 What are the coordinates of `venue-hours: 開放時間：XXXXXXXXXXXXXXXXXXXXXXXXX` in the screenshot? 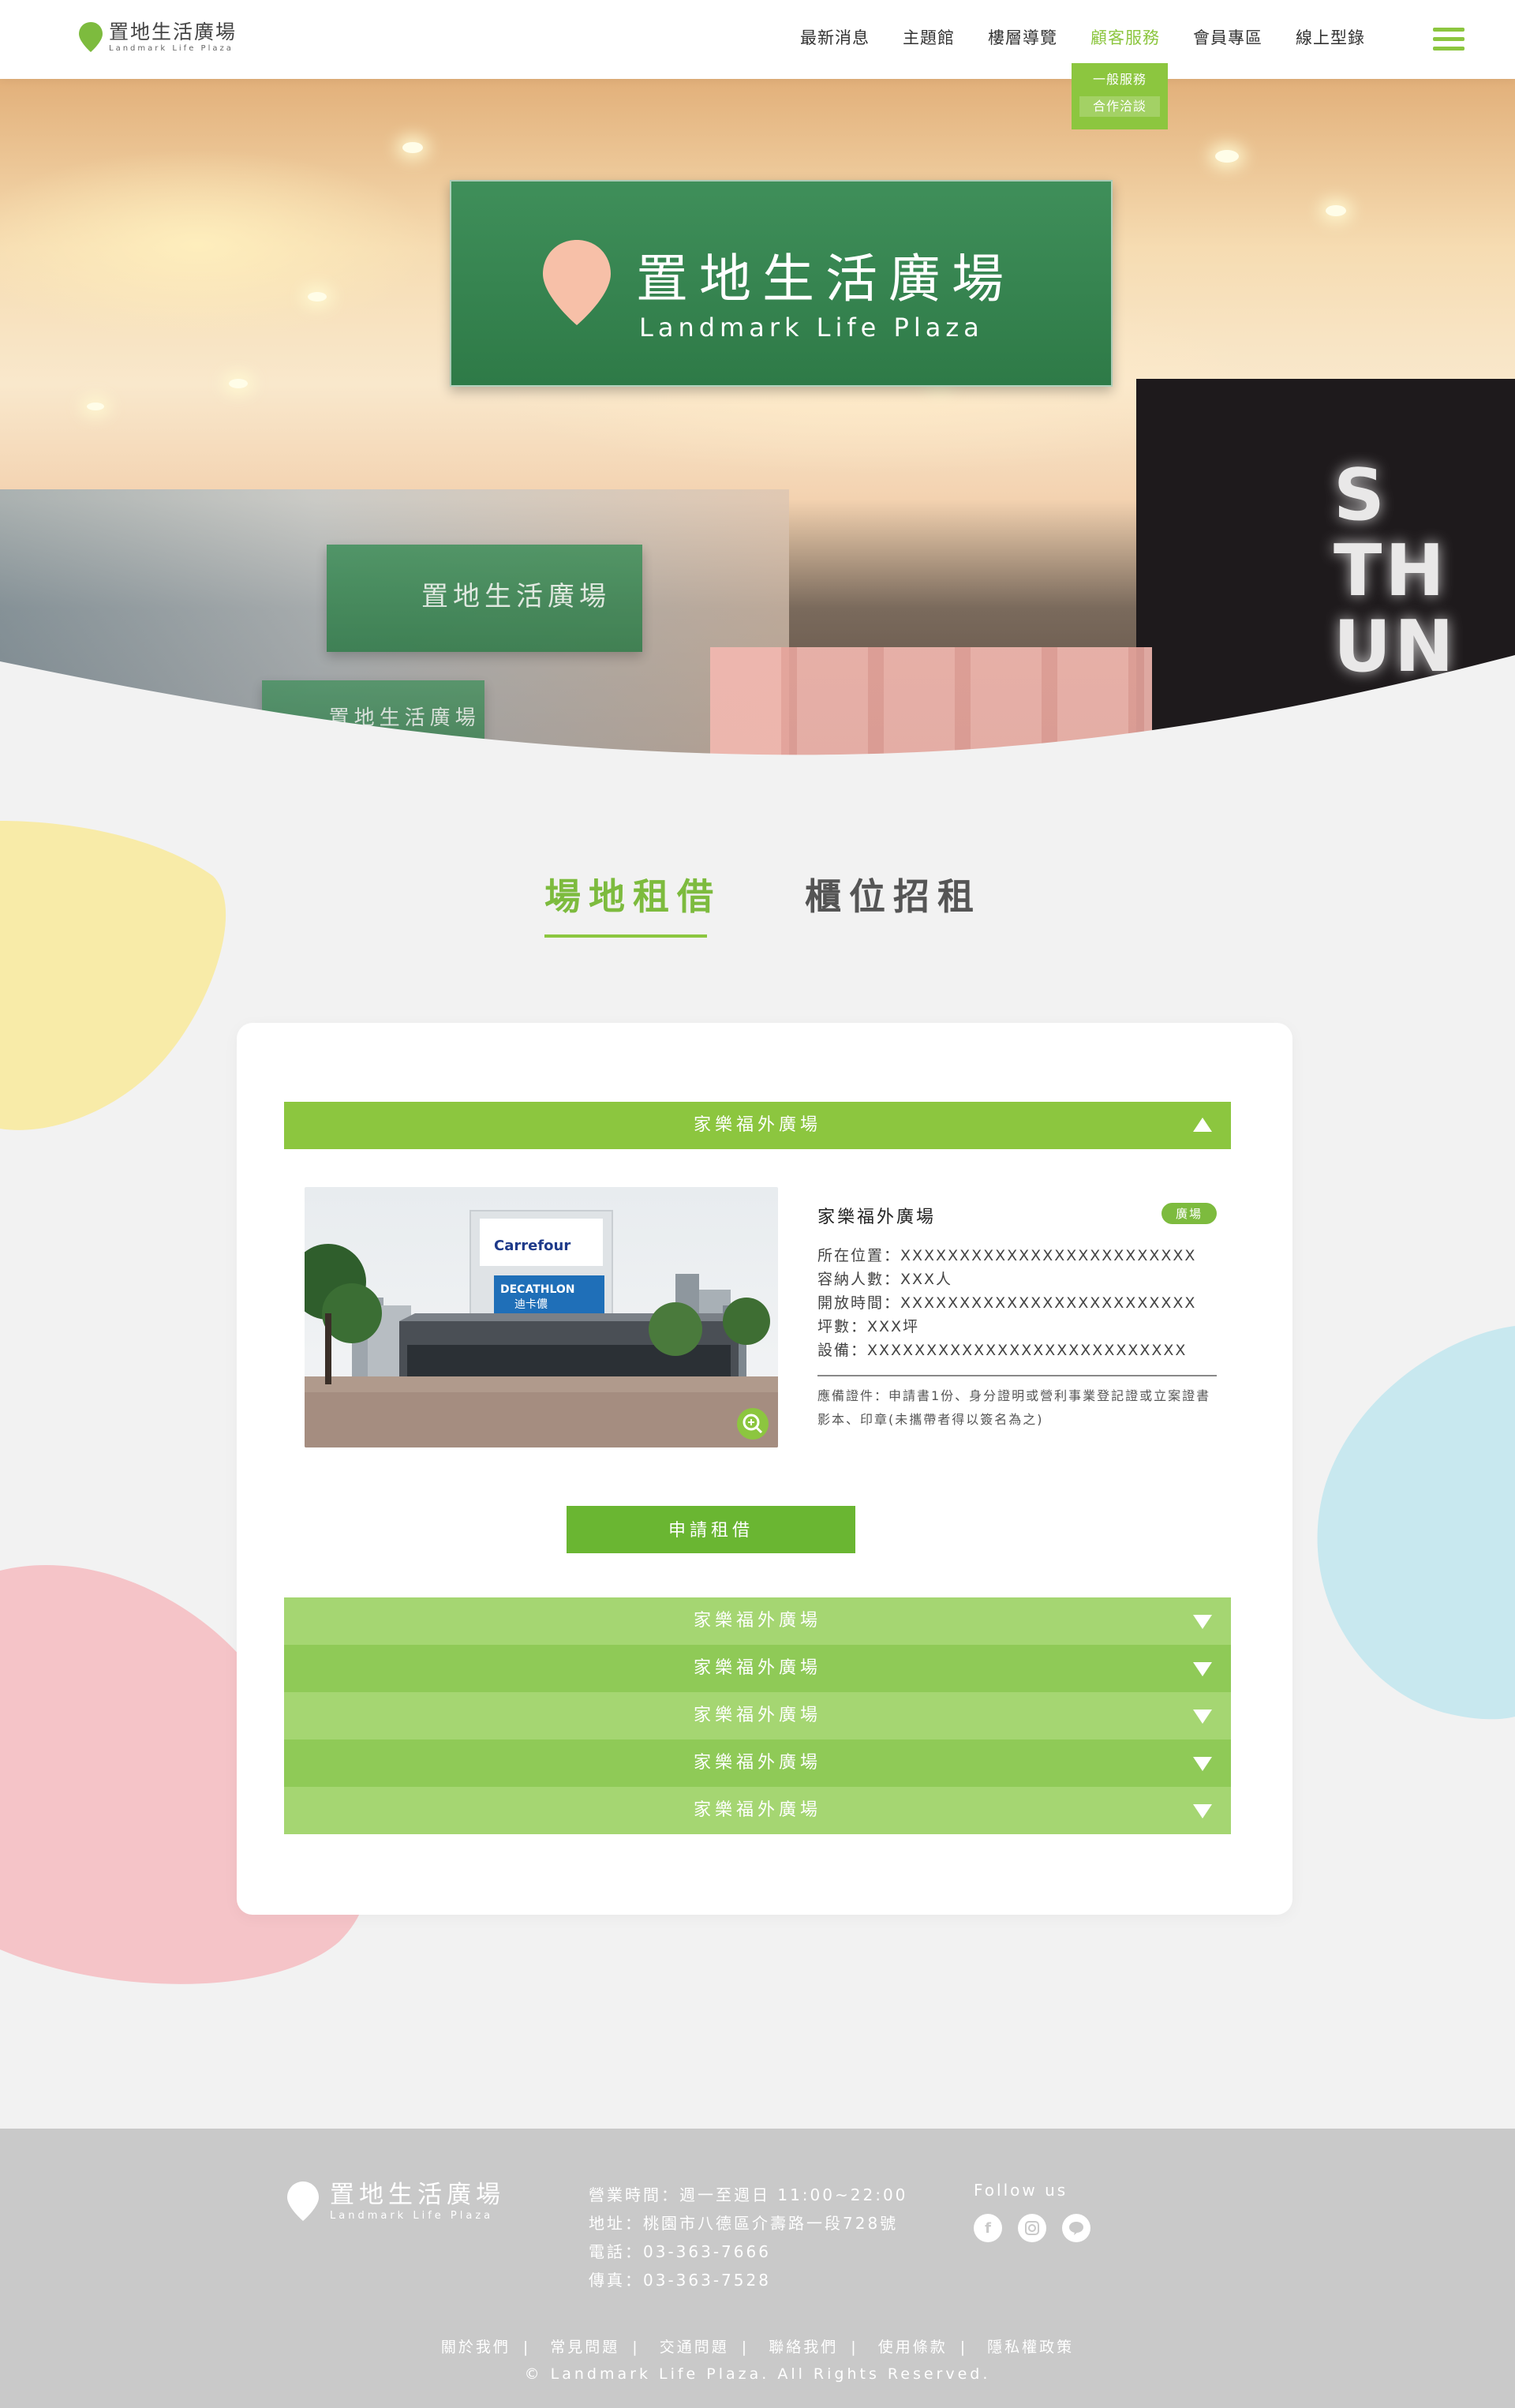 It's located at (1007, 1303).